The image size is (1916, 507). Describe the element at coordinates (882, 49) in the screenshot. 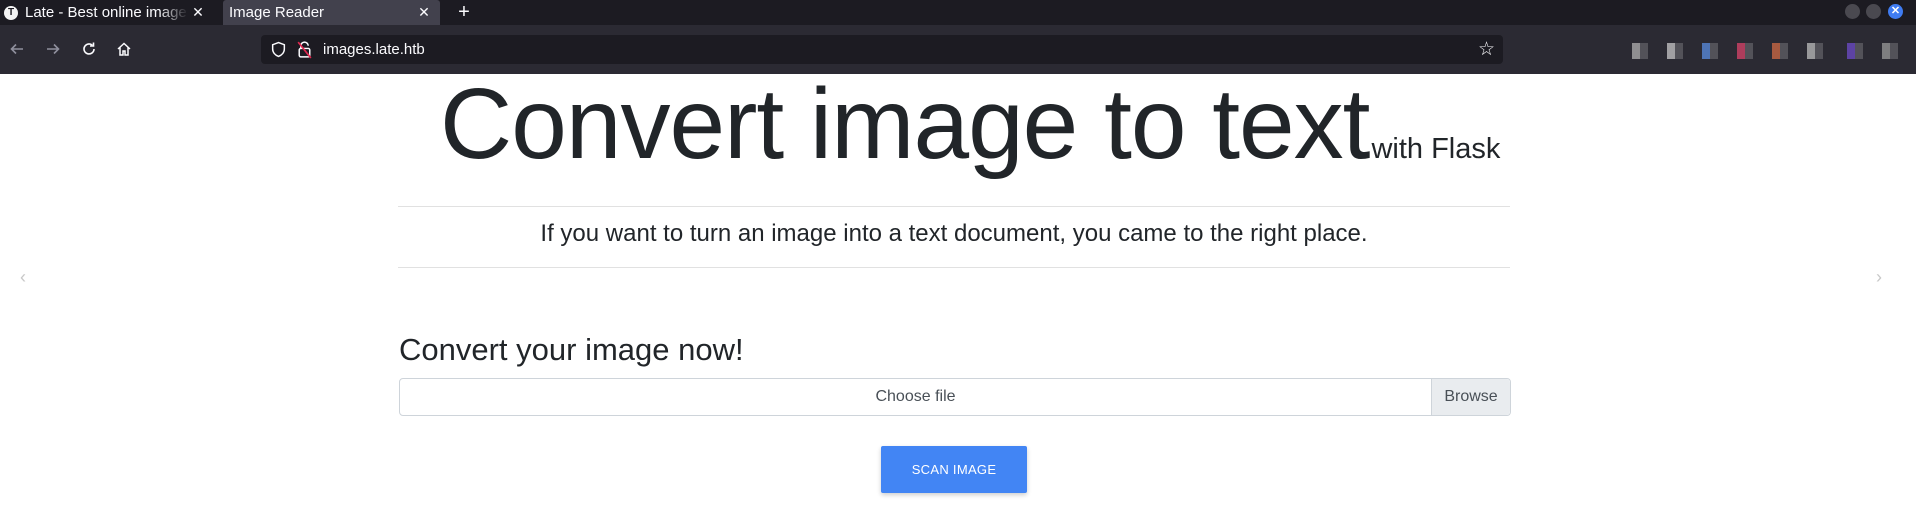

I see `address-bar: images.late.htb ☆` at that location.